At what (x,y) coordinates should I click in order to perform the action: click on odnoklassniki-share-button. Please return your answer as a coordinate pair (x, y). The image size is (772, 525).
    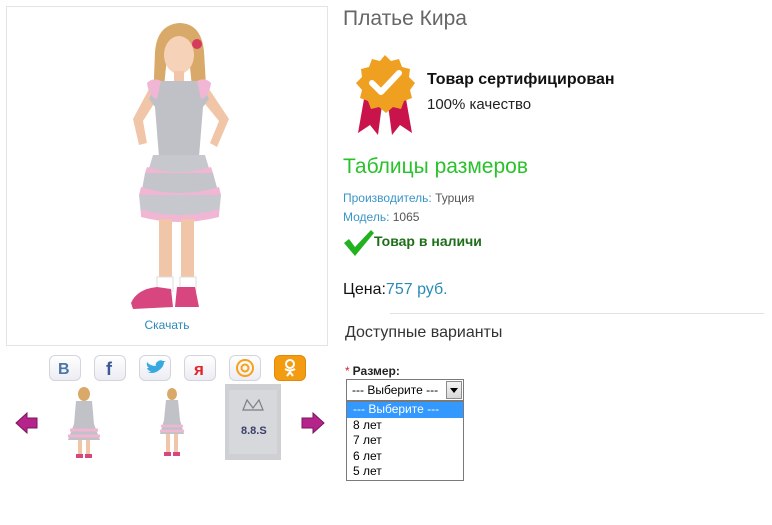
    Looking at the image, I should click on (290, 368).